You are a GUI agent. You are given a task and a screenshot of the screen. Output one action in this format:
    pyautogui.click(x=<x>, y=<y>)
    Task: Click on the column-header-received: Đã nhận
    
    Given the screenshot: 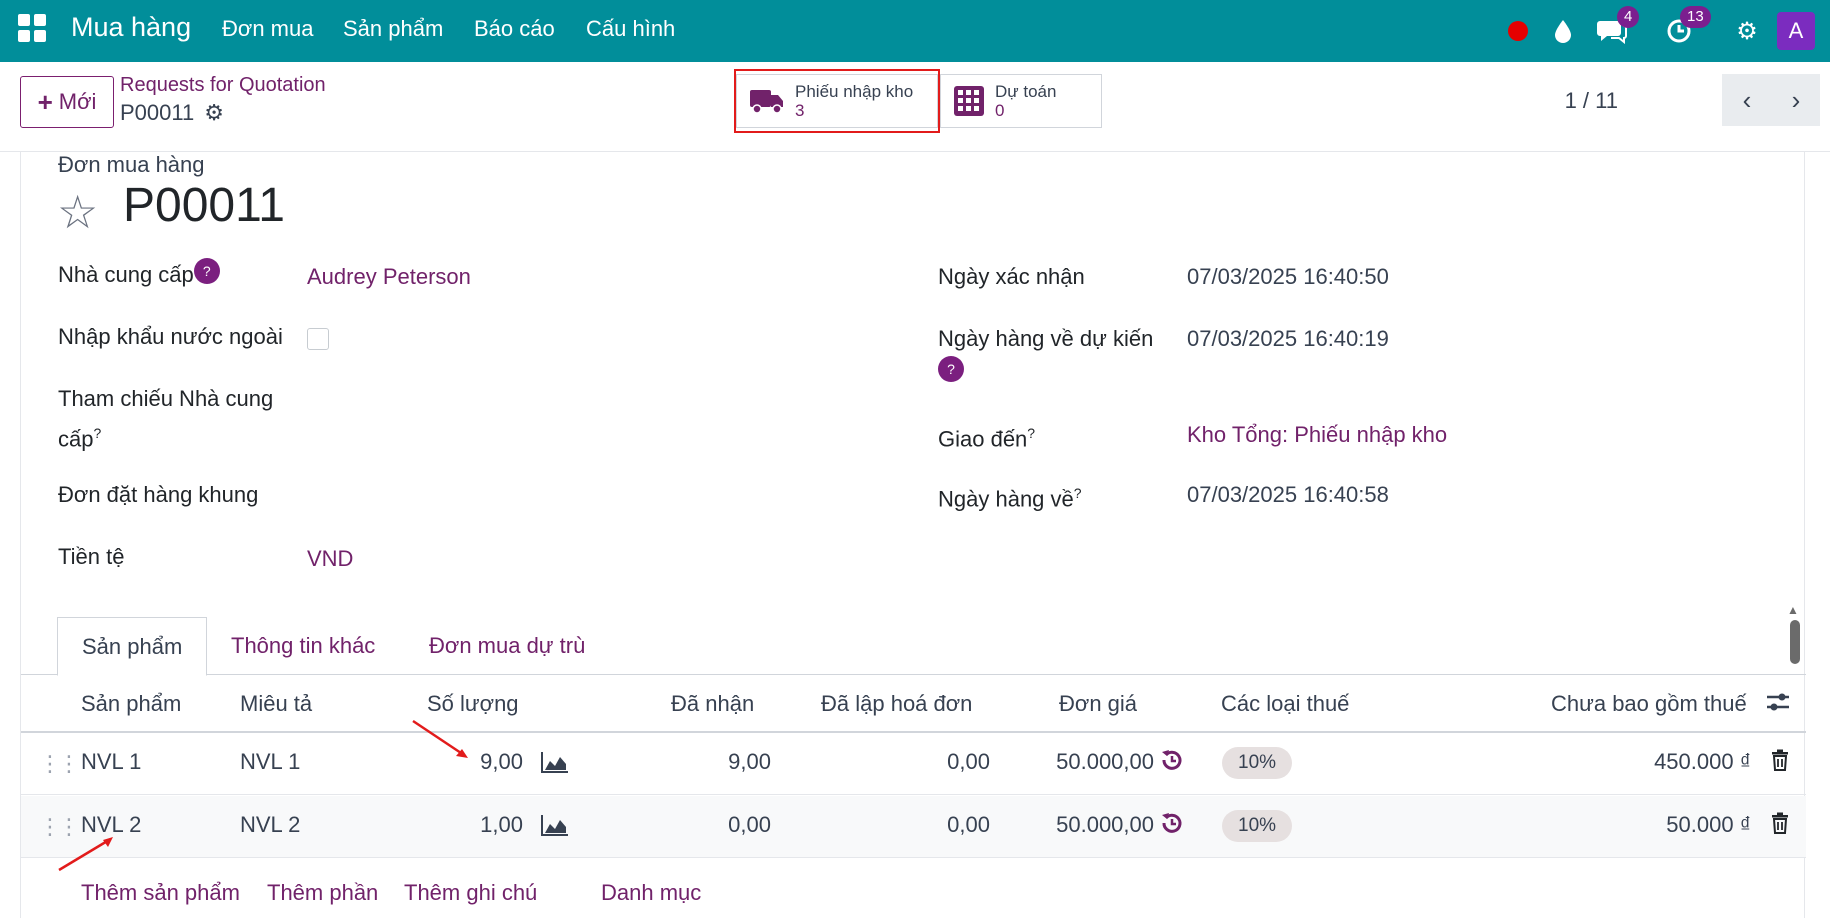 What is the action you would take?
    pyautogui.click(x=712, y=704)
    